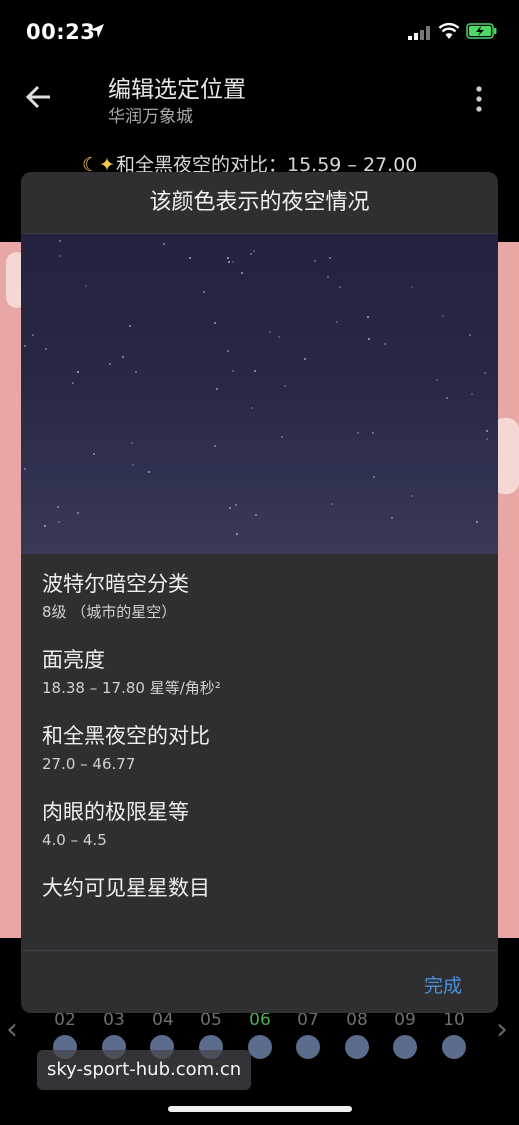 The image size is (519, 1125). What do you see at coordinates (150, 117) in the screenshot?
I see `page-subtitle: 华润万象城` at bounding box center [150, 117].